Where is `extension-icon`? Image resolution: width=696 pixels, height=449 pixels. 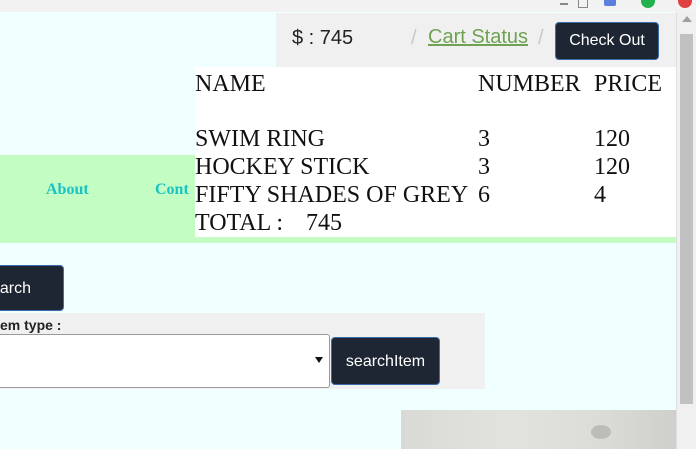 extension-icon is located at coordinates (610, 3).